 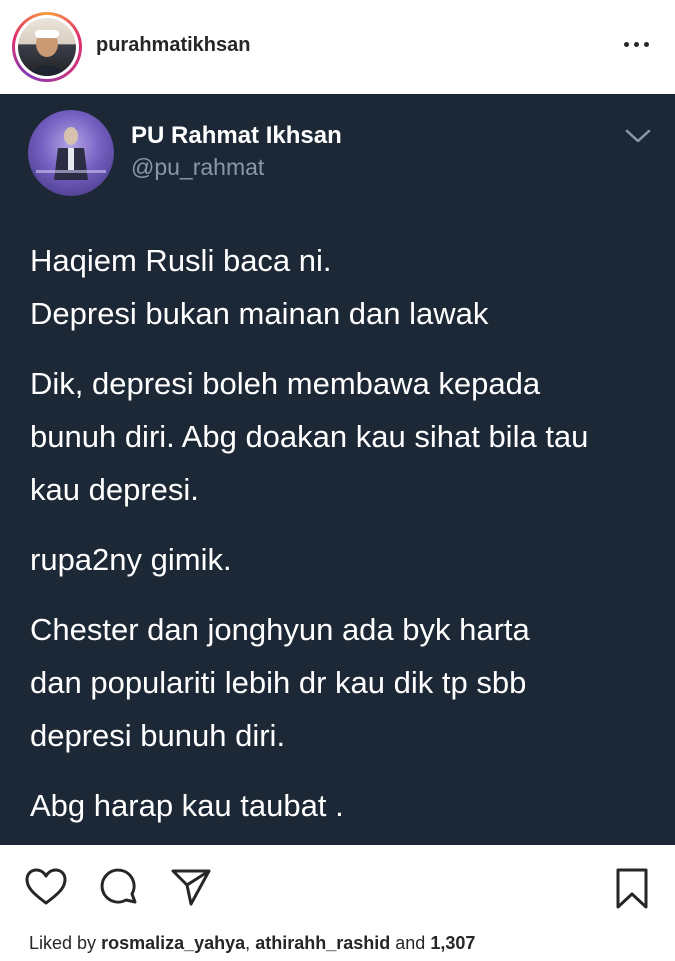 What do you see at coordinates (322, 943) in the screenshot?
I see `liker-link: athirahh_rashid` at bounding box center [322, 943].